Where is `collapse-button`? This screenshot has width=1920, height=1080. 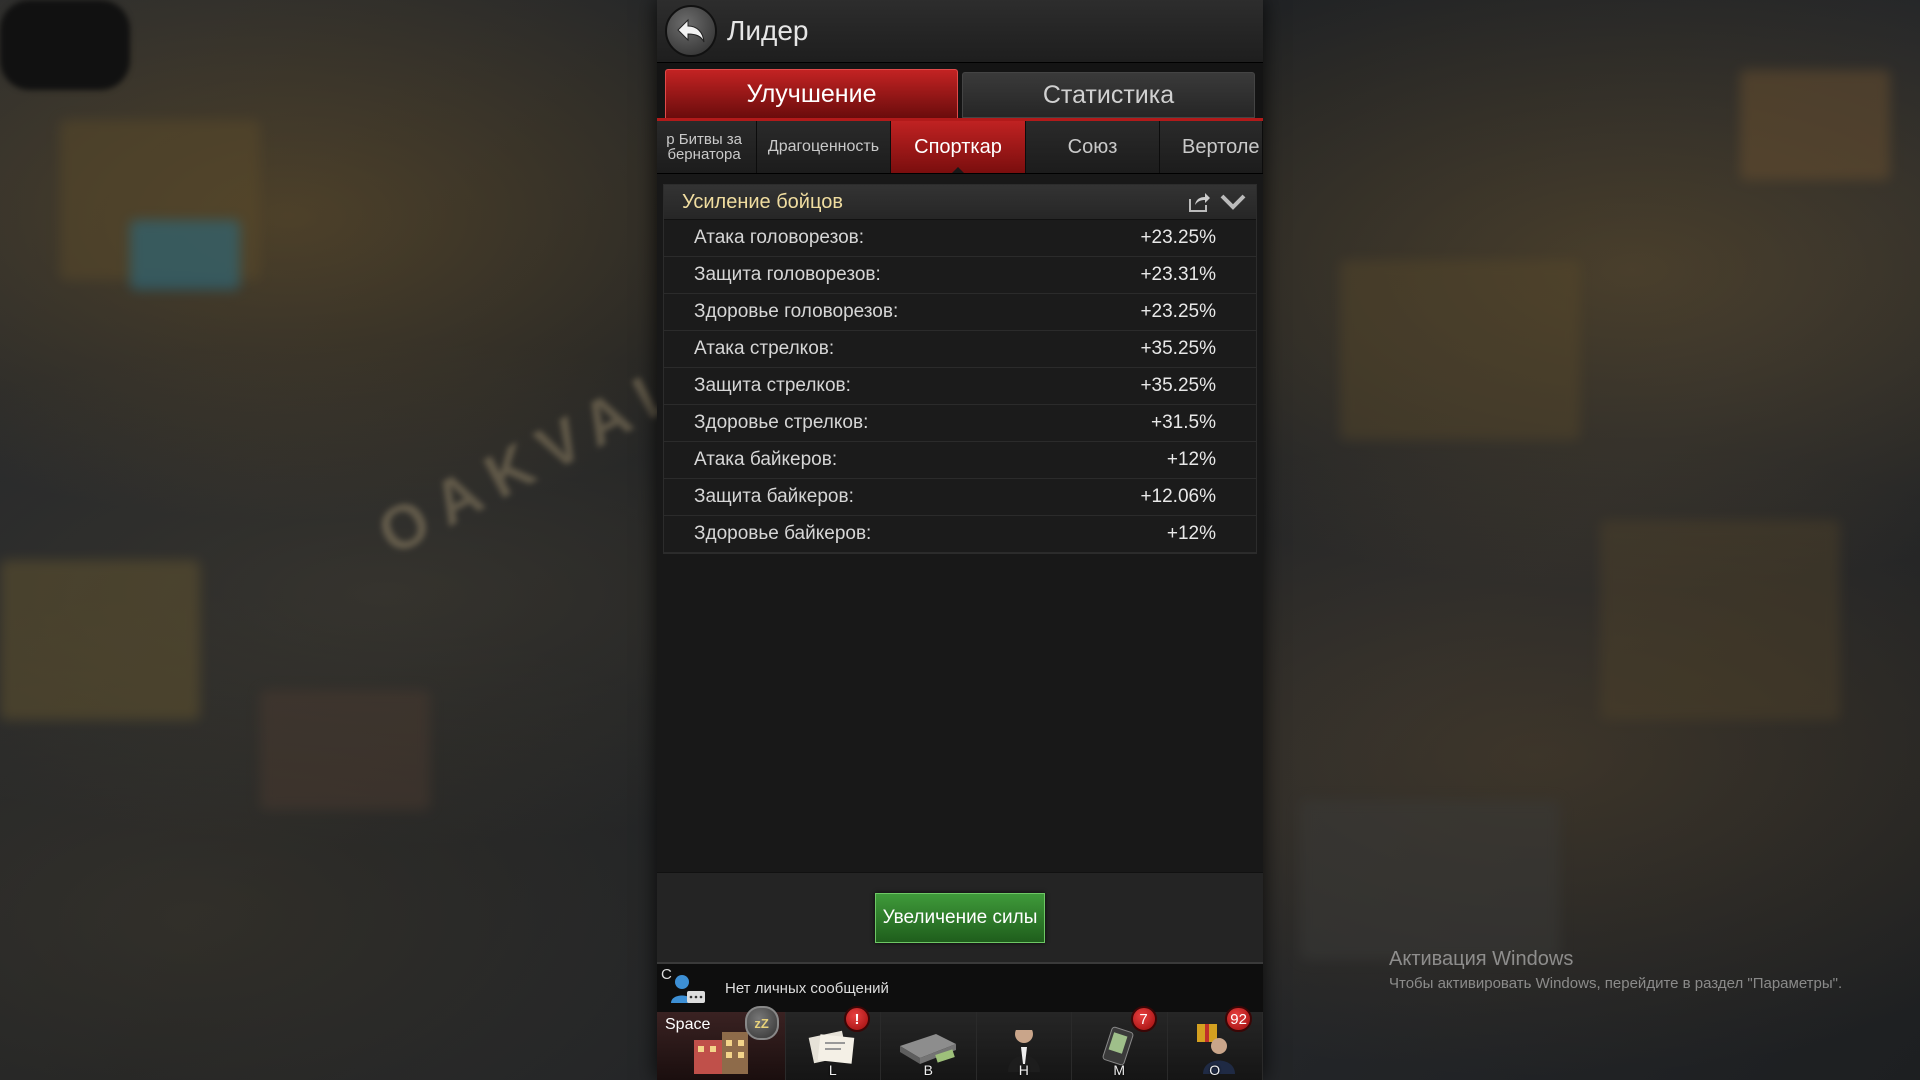 collapse-button is located at coordinates (1233, 202).